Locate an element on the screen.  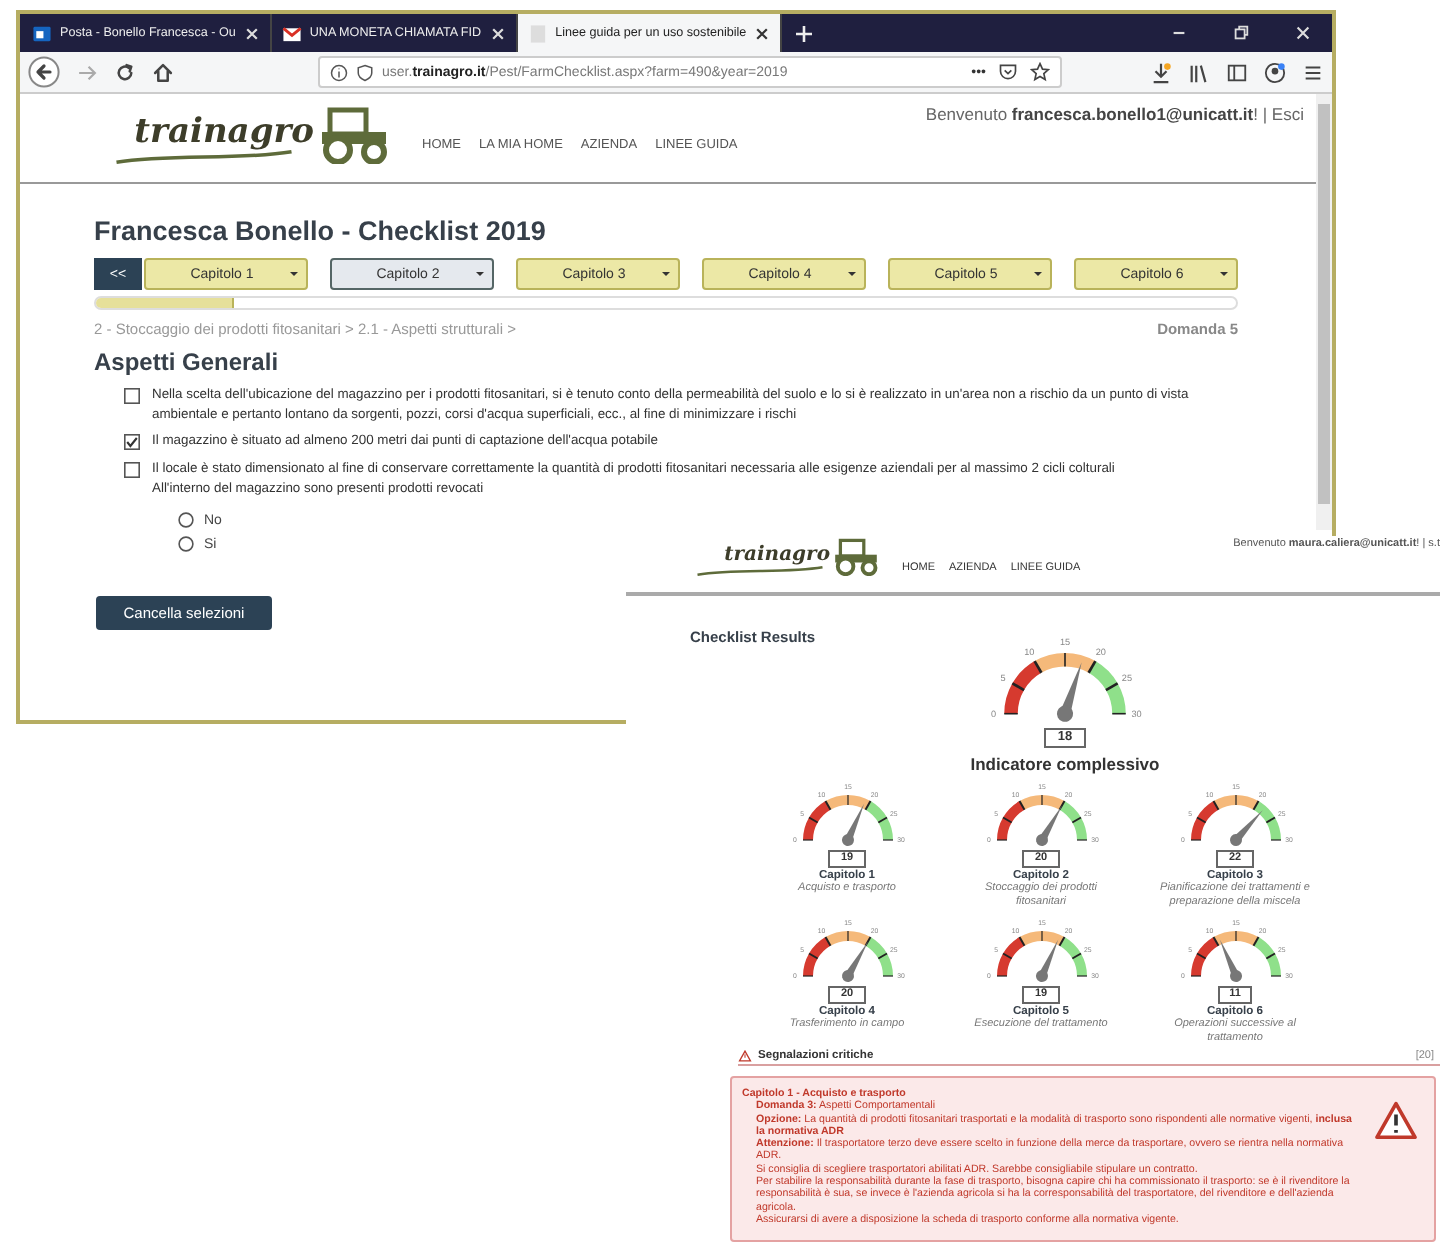
star-icon is located at coordinates (1040, 72).